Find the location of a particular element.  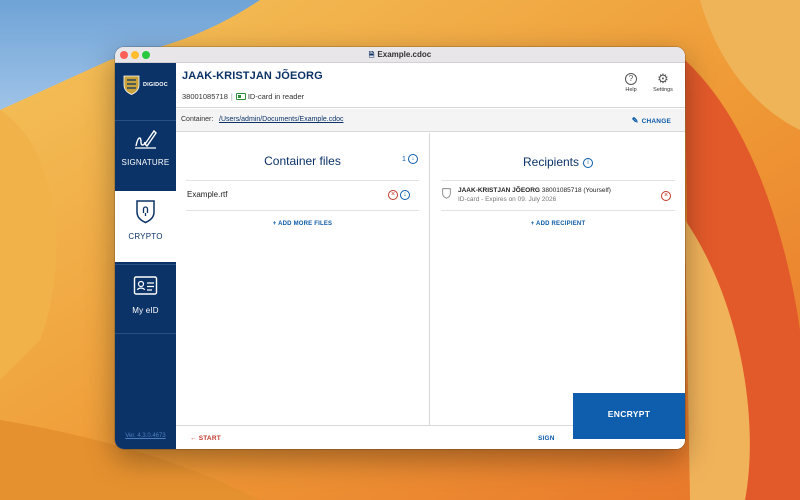

recipient-shield-icon is located at coordinates (446, 193).